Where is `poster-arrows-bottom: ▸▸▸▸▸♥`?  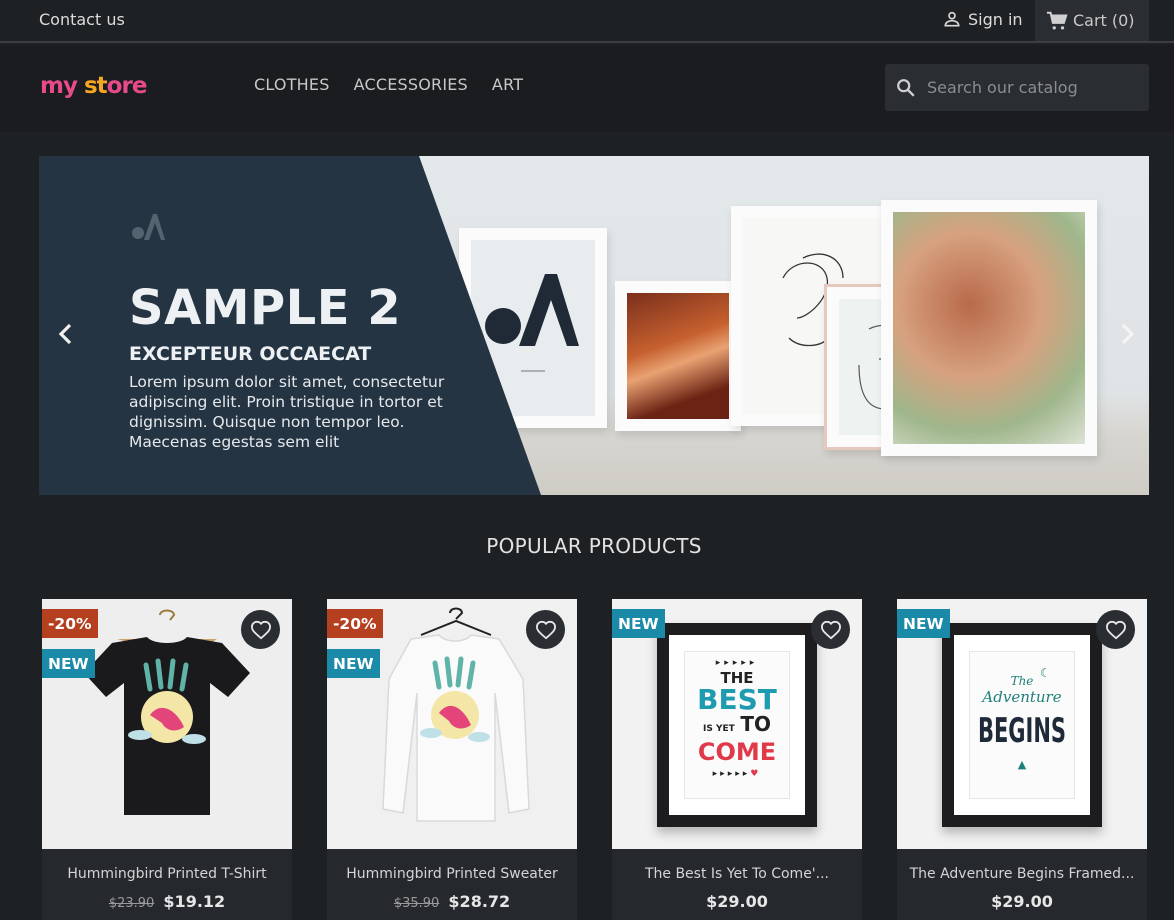 poster-arrows-bottom: ▸▸▸▸▸♥ is located at coordinates (737, 774).